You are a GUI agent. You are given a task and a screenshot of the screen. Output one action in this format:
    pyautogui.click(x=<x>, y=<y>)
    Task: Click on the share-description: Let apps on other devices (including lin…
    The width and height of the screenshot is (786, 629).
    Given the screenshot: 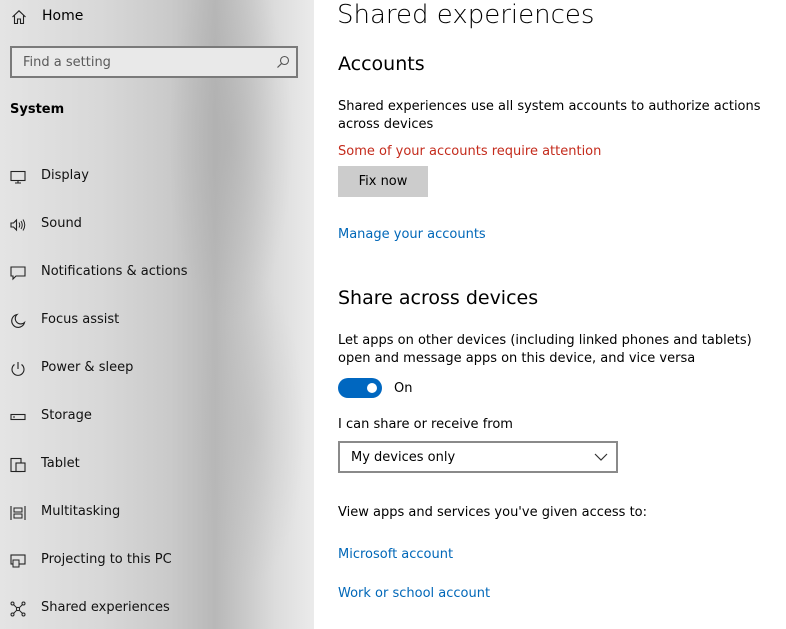 What is the action you would take?
    pyautogui.click(x=545, y=349)
    